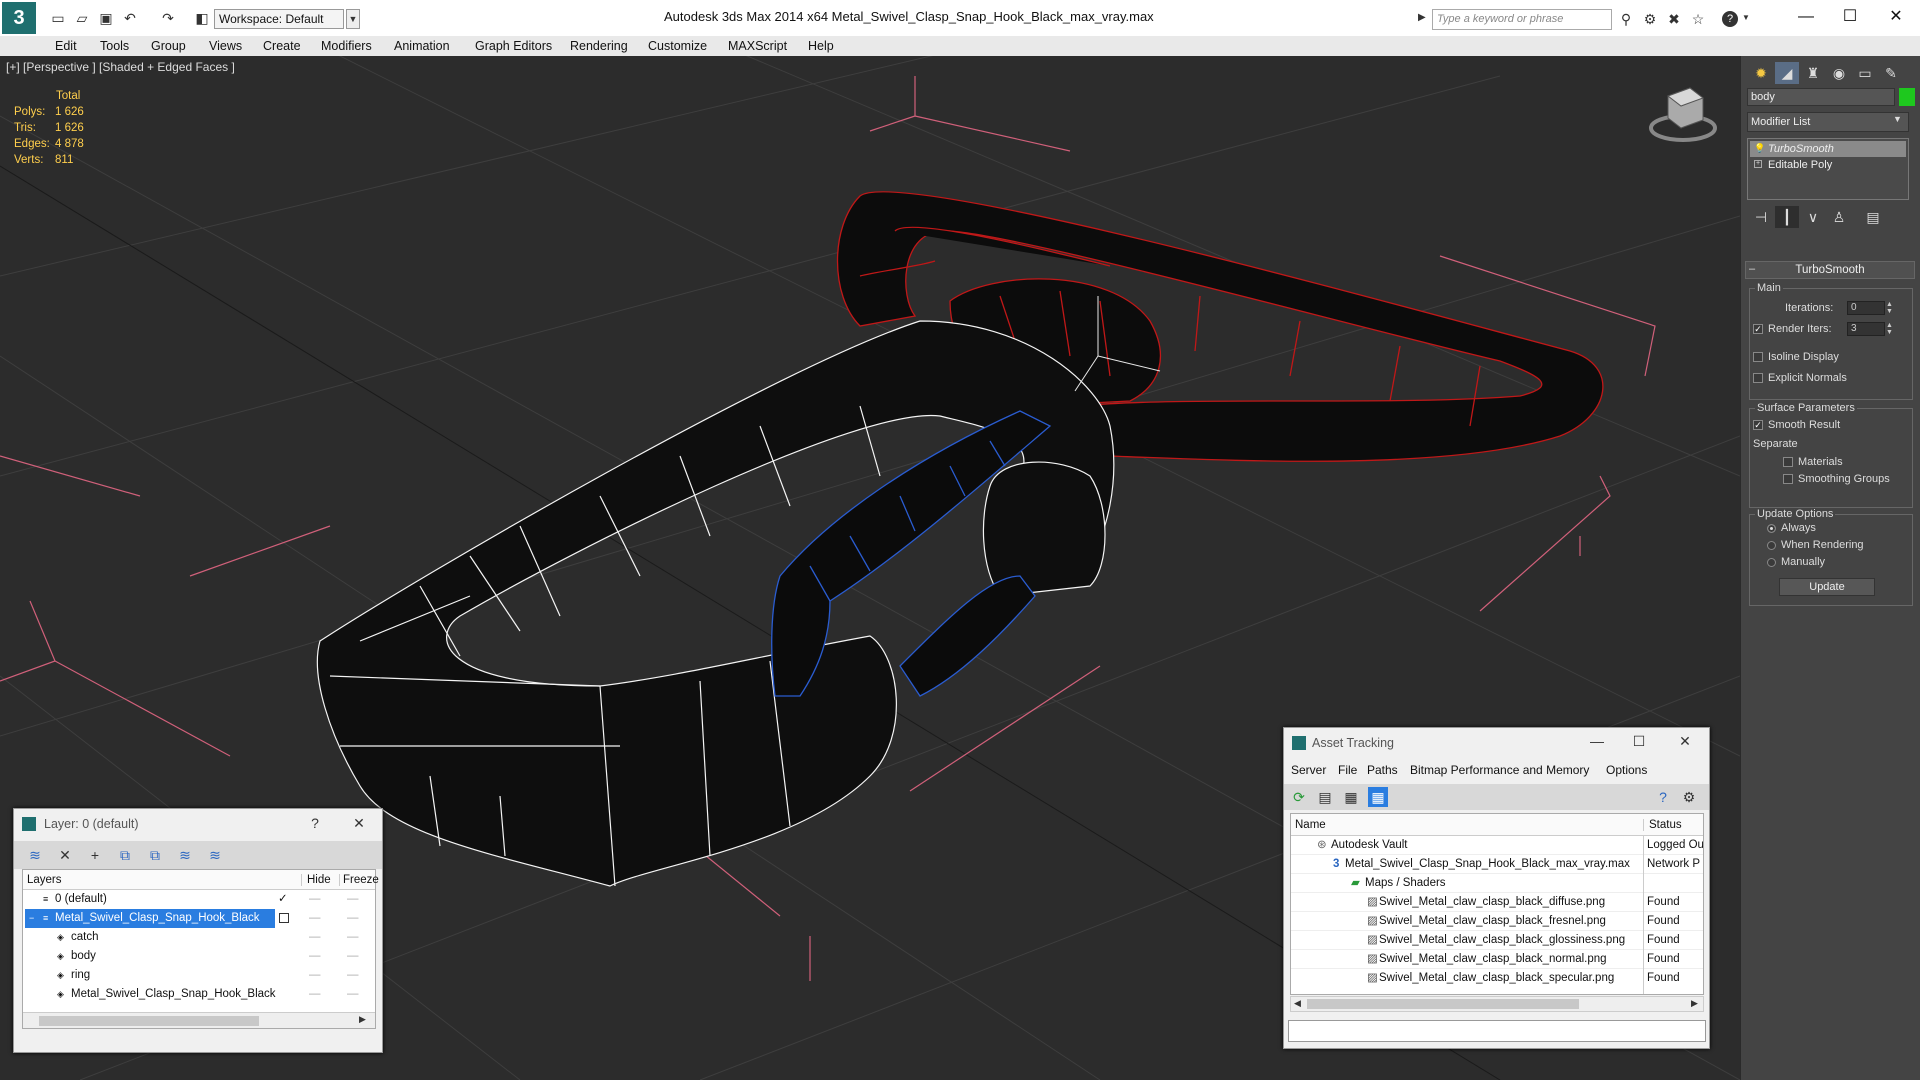  I want to click on materials-checkbox, so click(1788, 462).